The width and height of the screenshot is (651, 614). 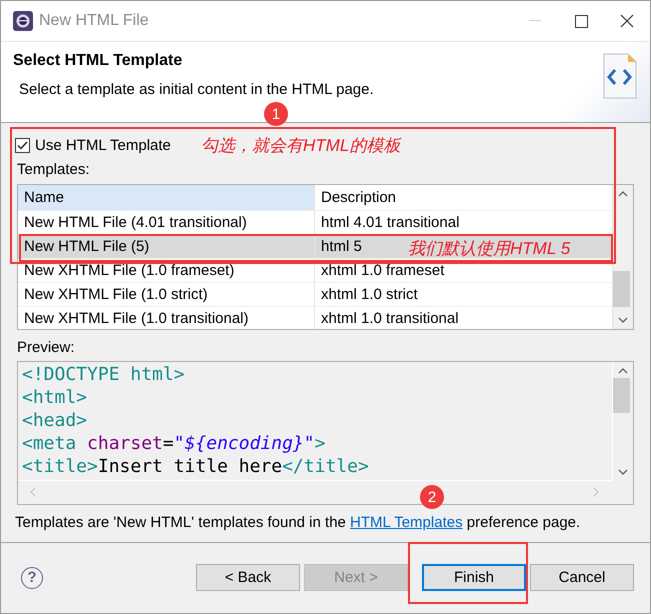 I want to click on table-scrollbar, so click(x=623, y=257).